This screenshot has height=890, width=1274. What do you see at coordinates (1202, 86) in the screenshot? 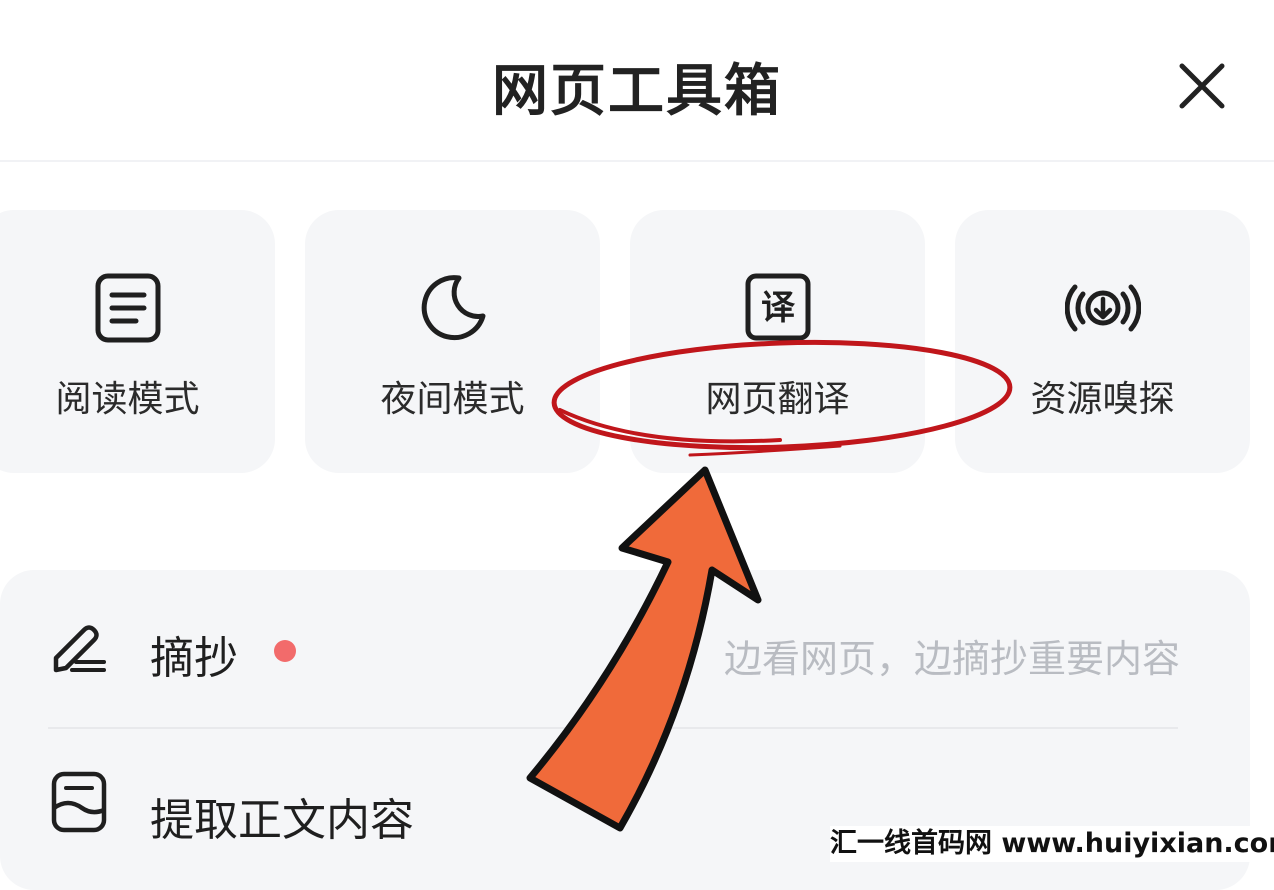
I see `close-icon` at bounding box center [1202, 86].